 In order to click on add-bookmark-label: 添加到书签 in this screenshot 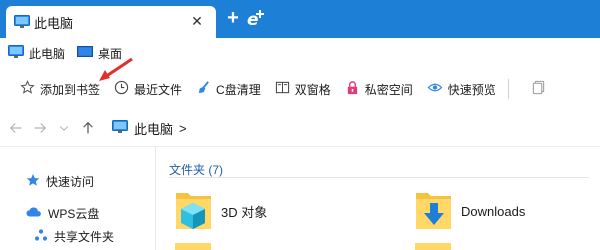, I will do `click(70, 89)`.